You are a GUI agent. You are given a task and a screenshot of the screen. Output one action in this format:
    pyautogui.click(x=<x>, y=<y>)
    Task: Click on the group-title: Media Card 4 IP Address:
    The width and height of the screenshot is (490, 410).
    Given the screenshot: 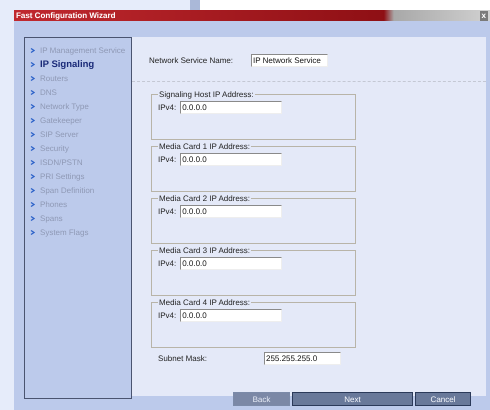 What is the action you would take?
    pyautogui.click(x=205, y=302)
    